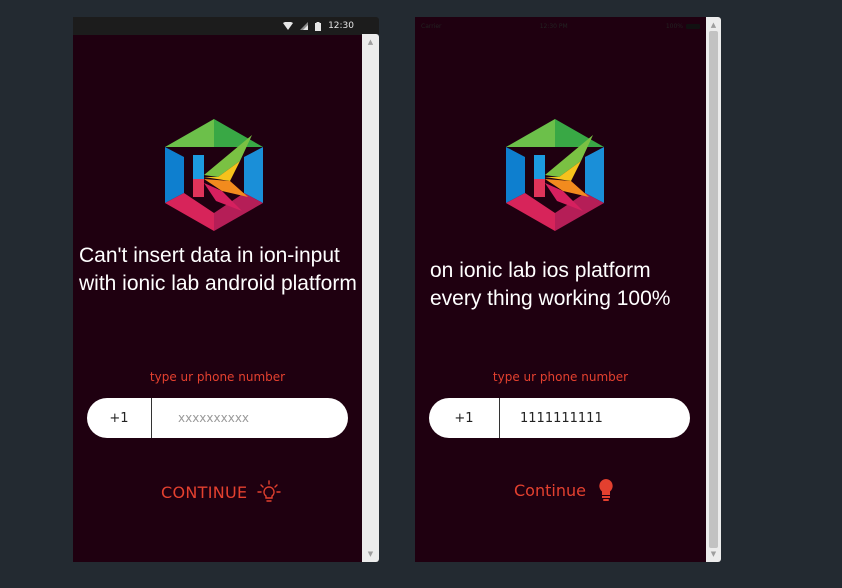 The height and width of the screenshot is (588, 842). I want to click on ios-carrier: Carrier, so click(431, 26).